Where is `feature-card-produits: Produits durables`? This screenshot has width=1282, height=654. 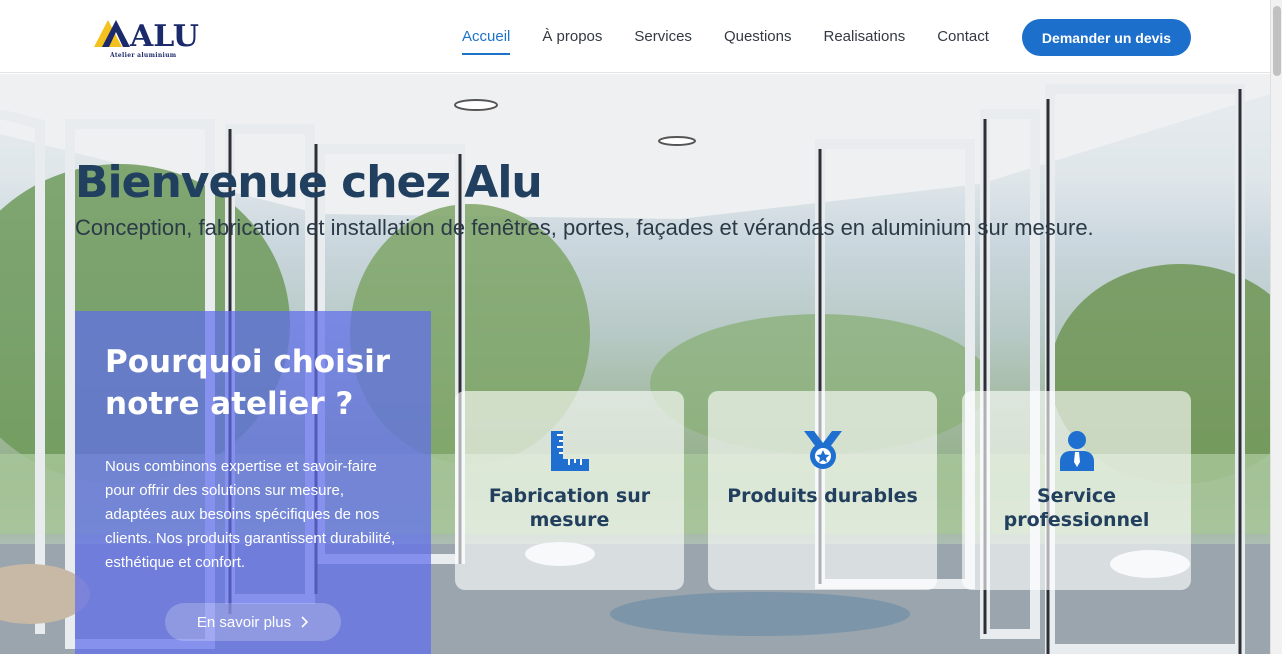 feature-card-produits: Produits durables is located at coordinates (822, 490).